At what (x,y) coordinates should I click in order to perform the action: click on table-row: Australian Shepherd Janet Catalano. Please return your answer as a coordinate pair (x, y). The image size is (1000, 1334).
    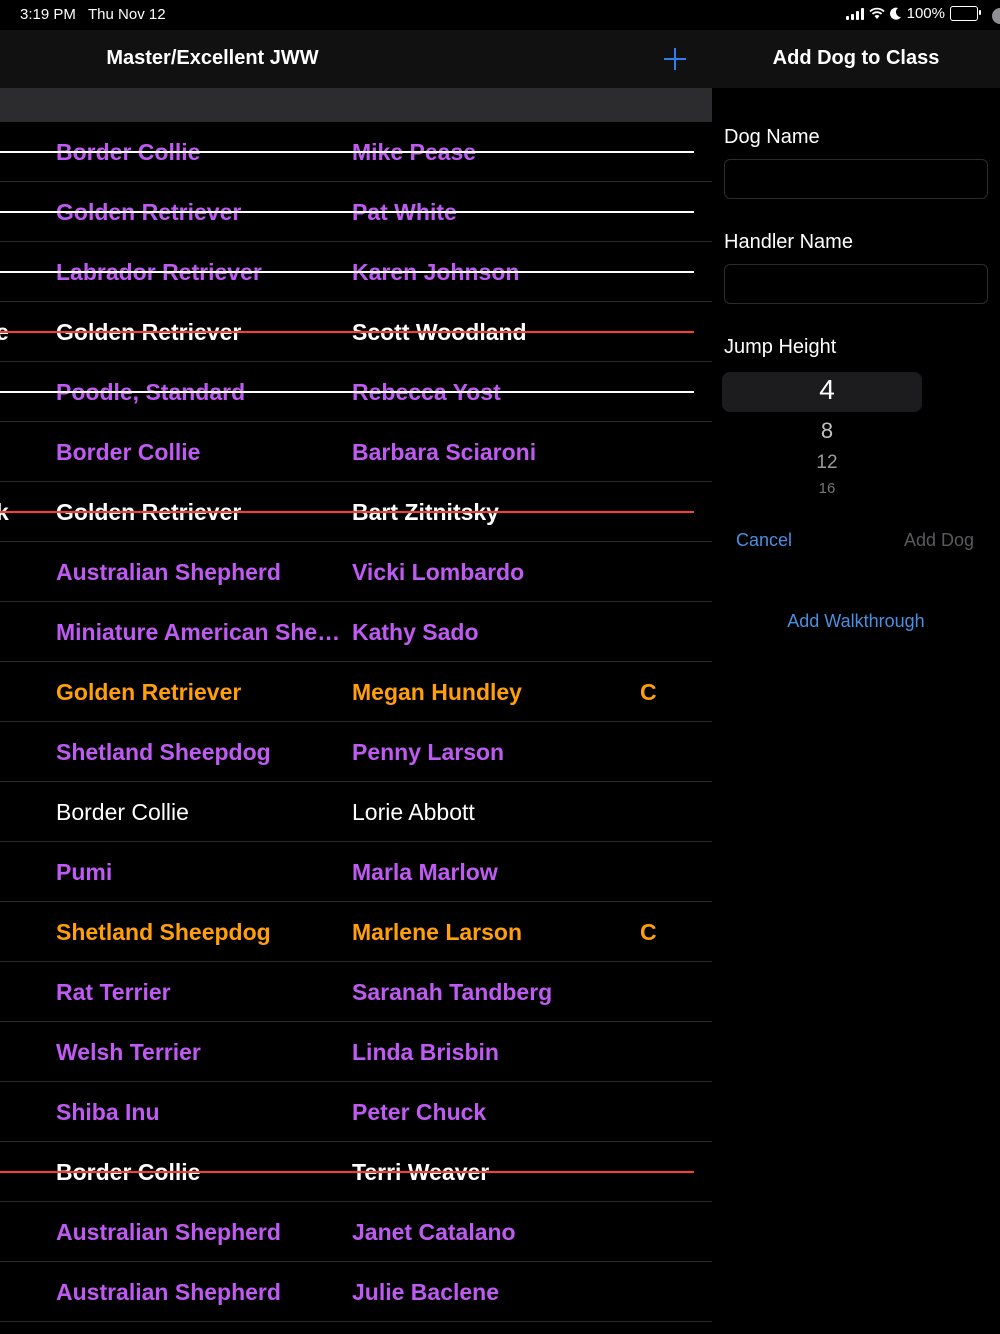
    Looking at the image, I should click on (356, 1232).